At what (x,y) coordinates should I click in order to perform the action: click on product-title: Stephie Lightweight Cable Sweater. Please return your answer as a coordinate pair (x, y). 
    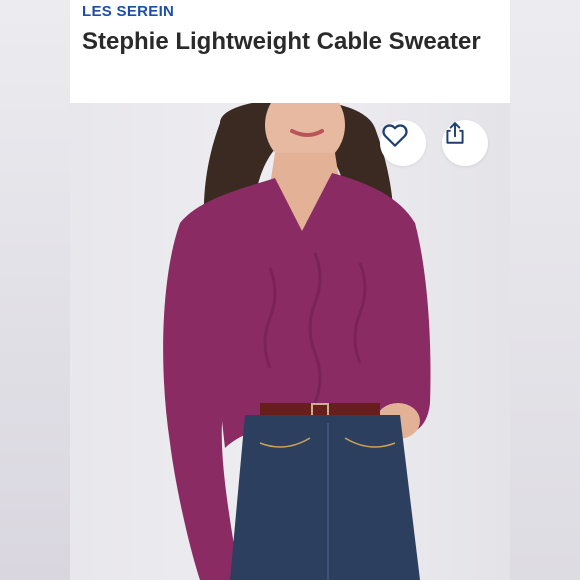
    Looking at the image, I should click on (281, 41).